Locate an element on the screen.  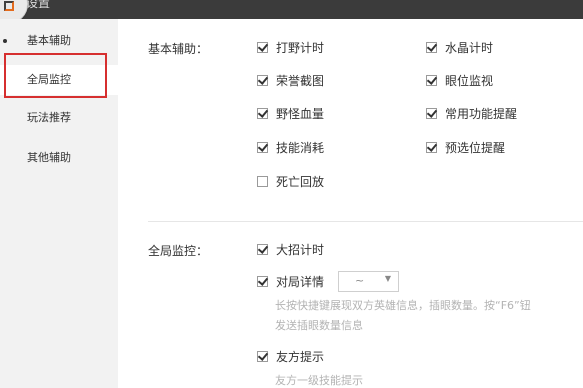
window-title: 设置 is located at coordinates (38, 5).